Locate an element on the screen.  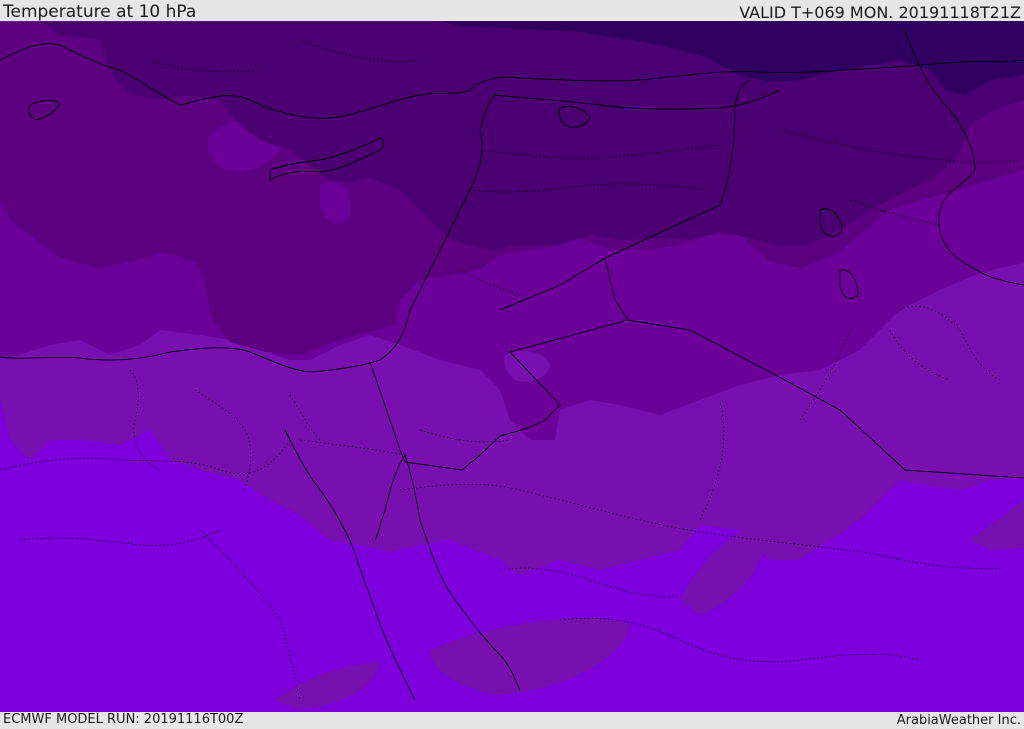
model-run: ECMWF MODEL RUN: 20191116T00Z is located at coordinates (123, 719).